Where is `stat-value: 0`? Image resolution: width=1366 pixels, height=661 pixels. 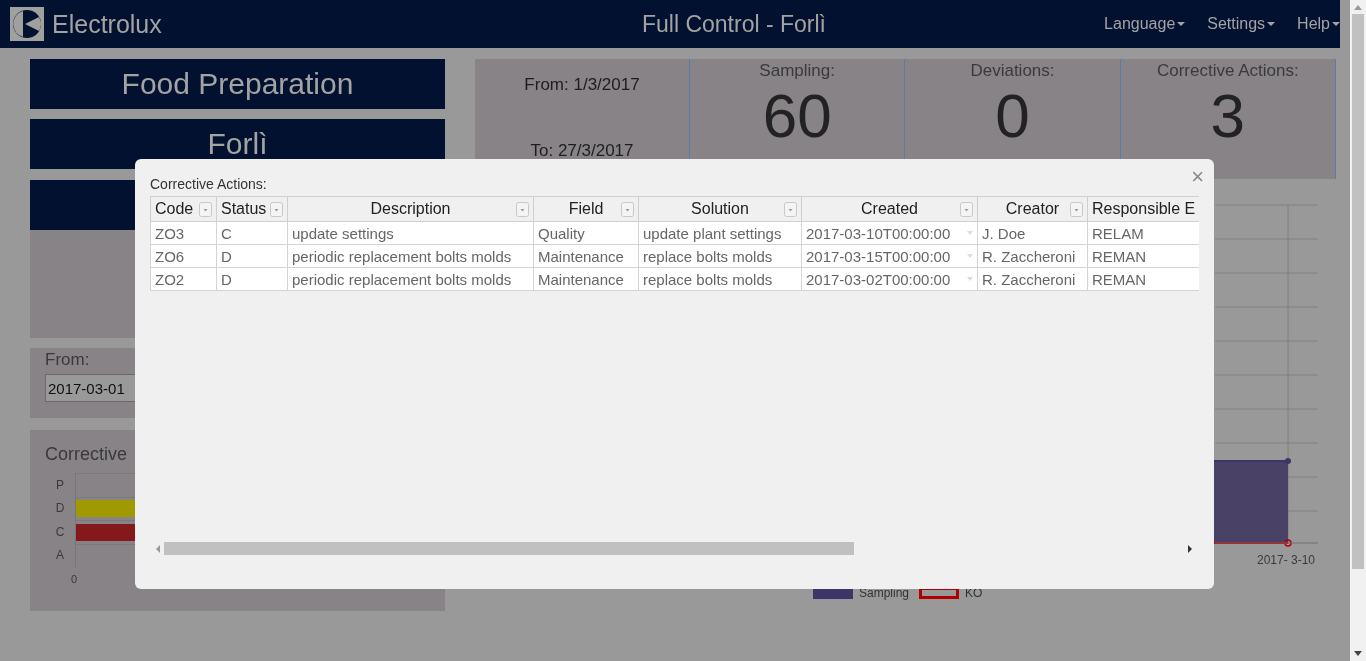
stat-value: 0 is located at coordinates (1012, 116).